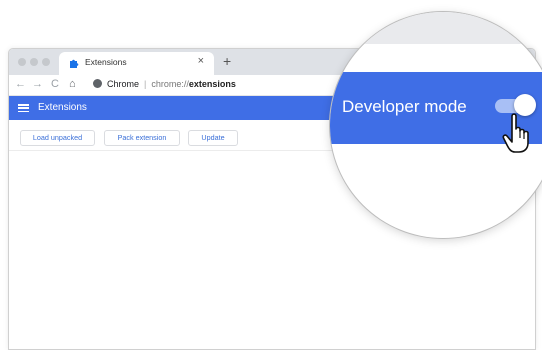 This screenshot has height=350, width=542. I want to click on load-unpacked-button: Load unpacked, so click(57, 138).